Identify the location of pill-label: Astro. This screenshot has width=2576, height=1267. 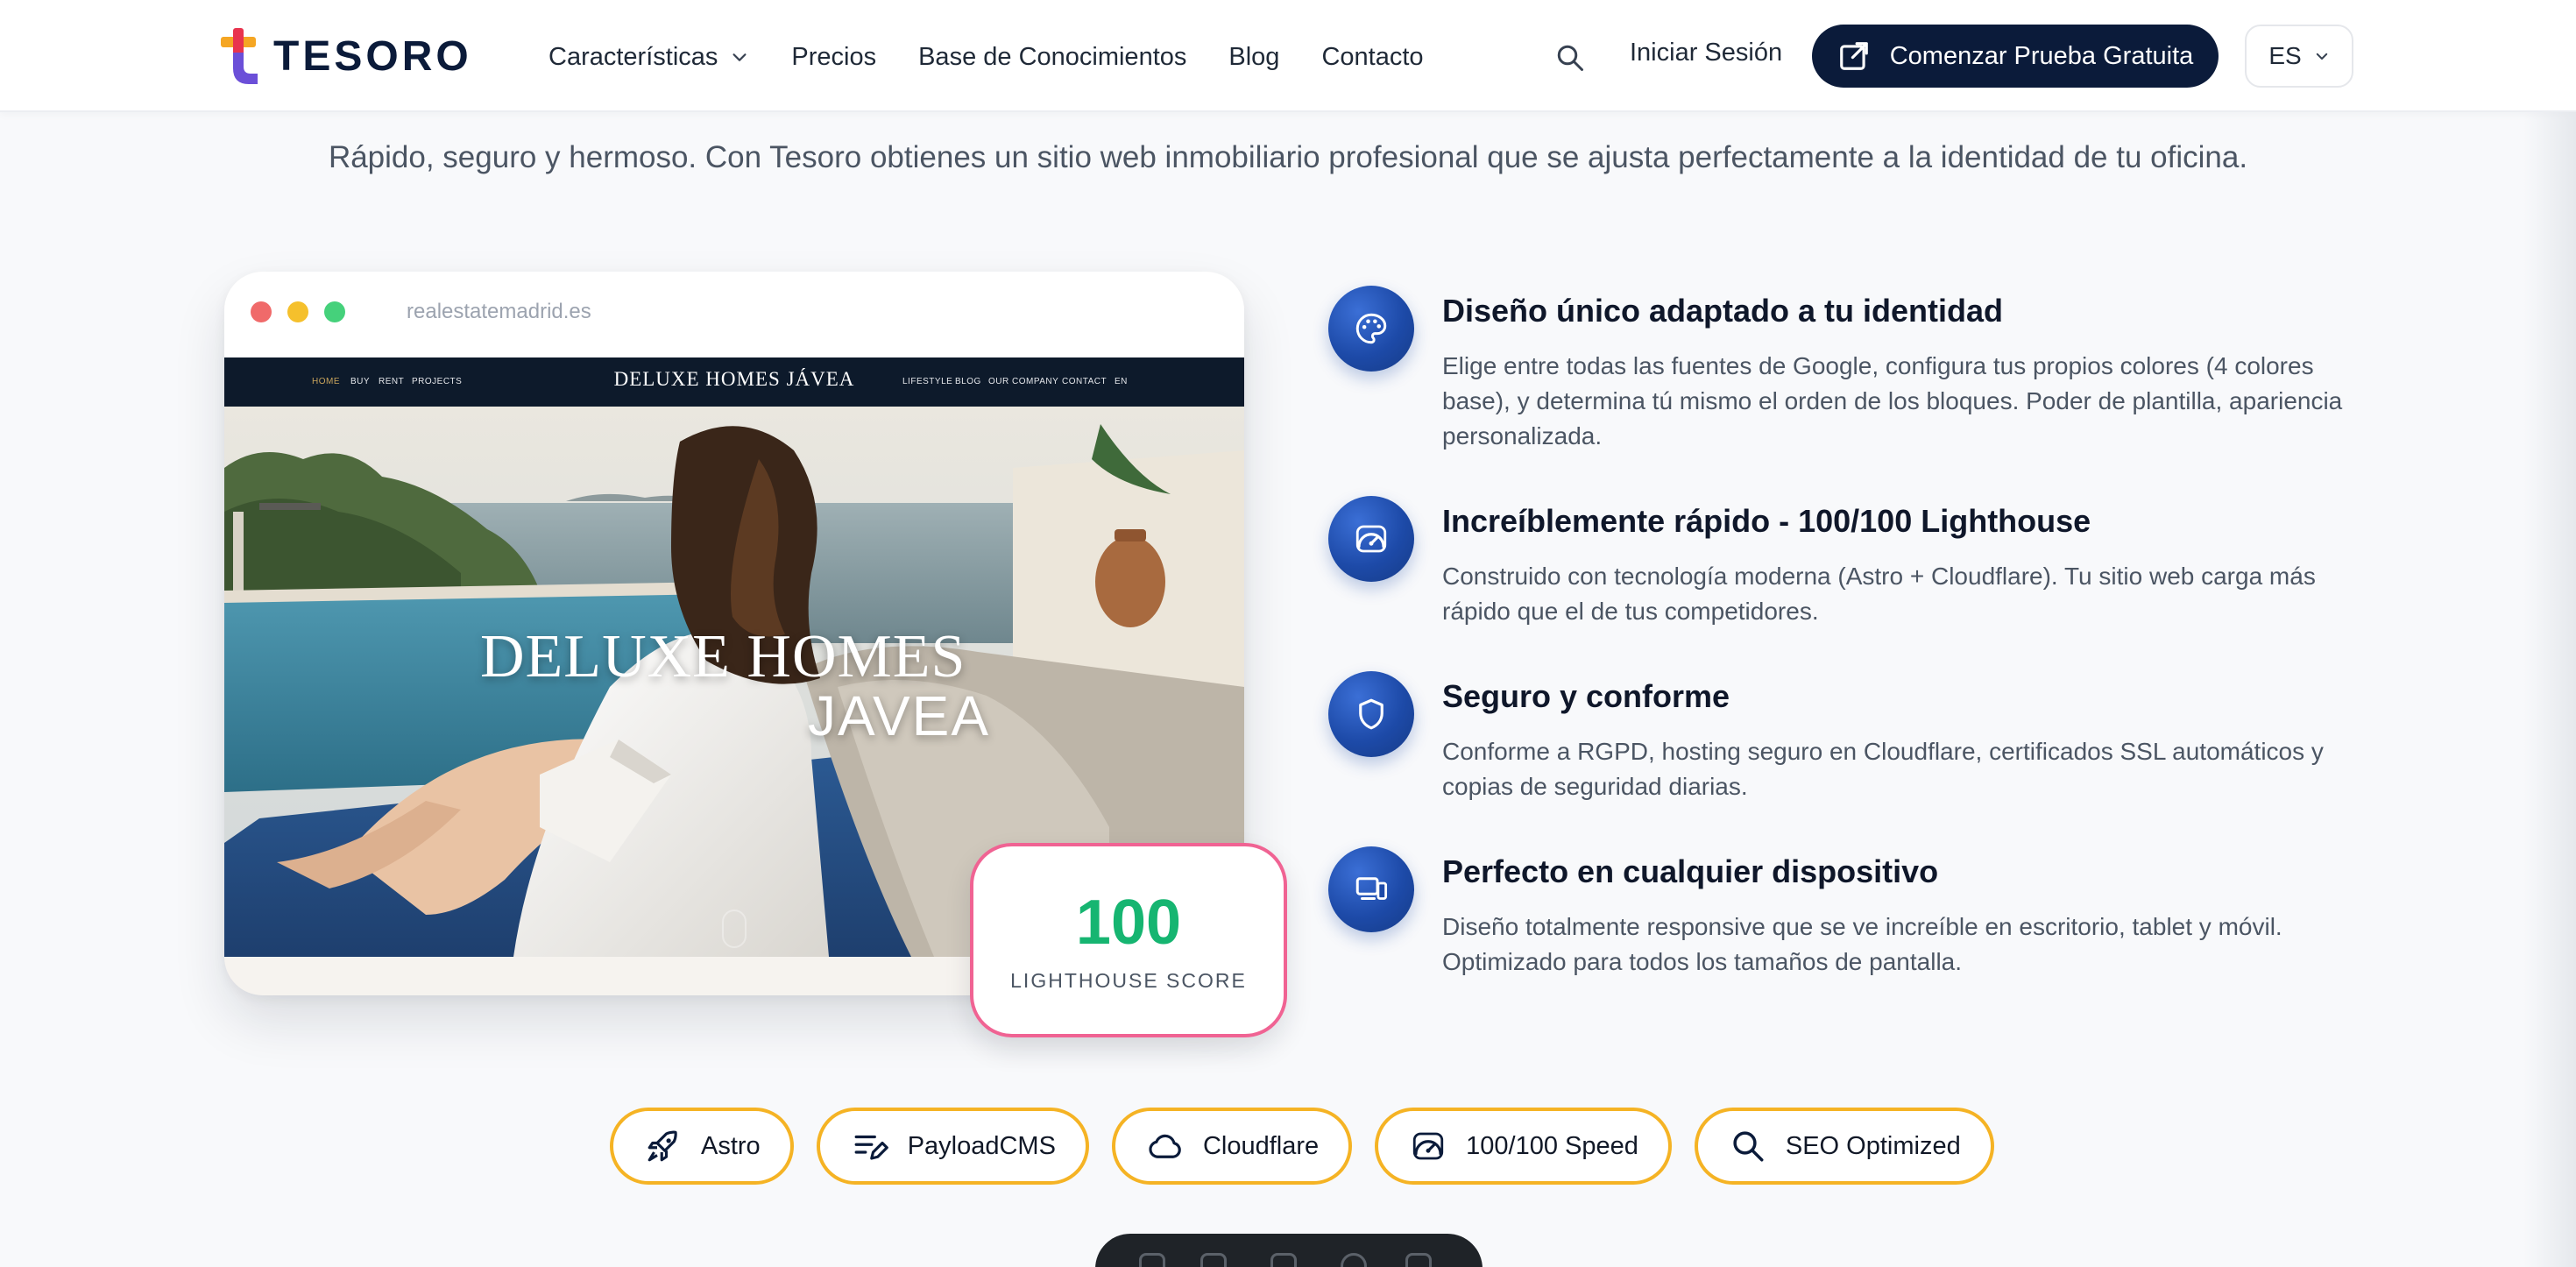
(731, 1145).